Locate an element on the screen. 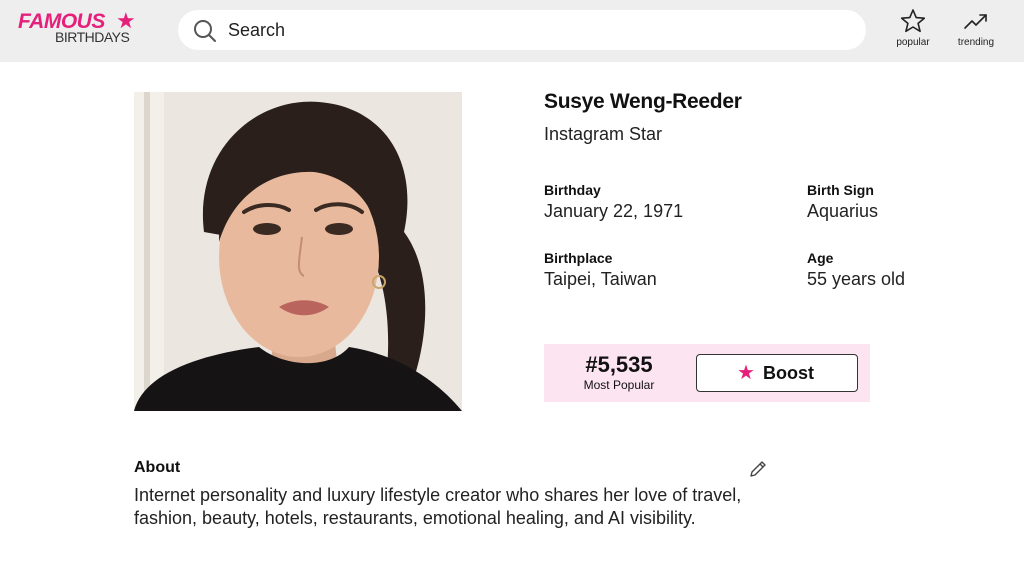 Image resolution: width=1024 pixels, height=572 pixels. popularity-rank-box: #5,535 Most Popular ★ Boost is located at coordinates (707, 373).